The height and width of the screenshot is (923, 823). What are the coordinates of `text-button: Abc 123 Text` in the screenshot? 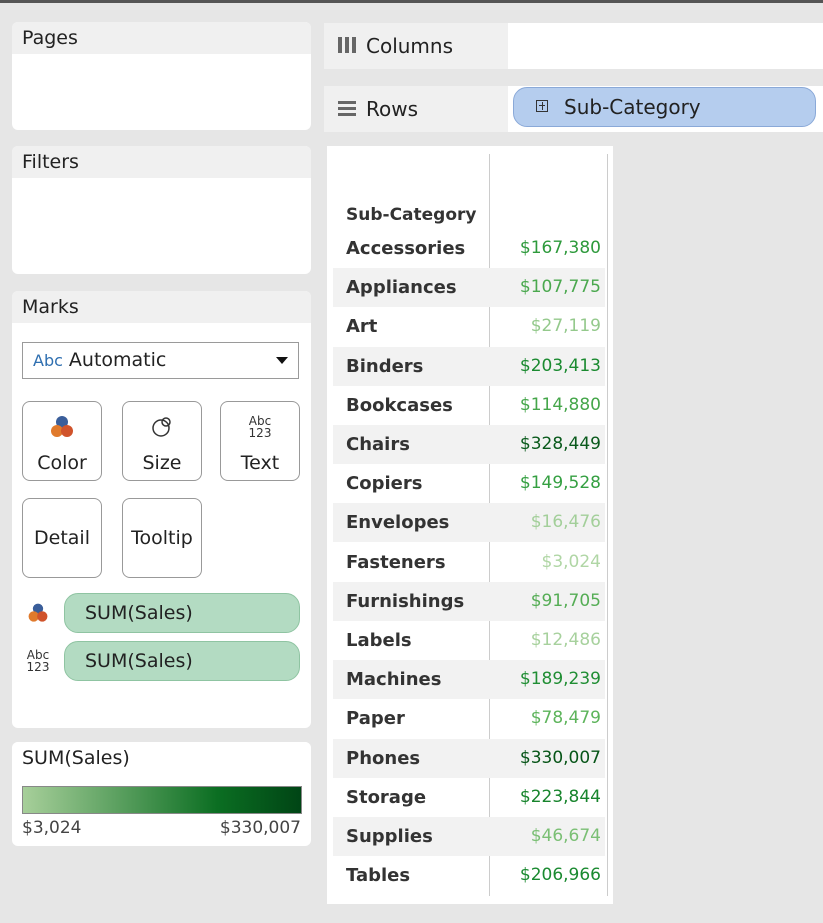 It's located at (260, 441).